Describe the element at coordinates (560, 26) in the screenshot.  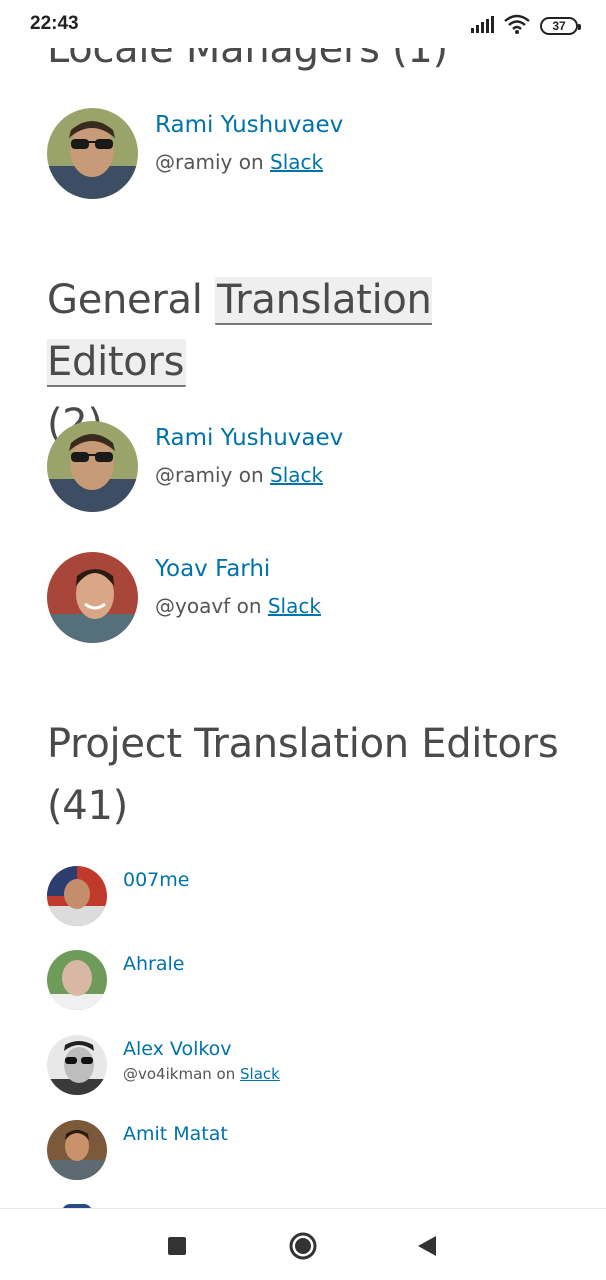
I see `battery-indicator: 37` at that location.